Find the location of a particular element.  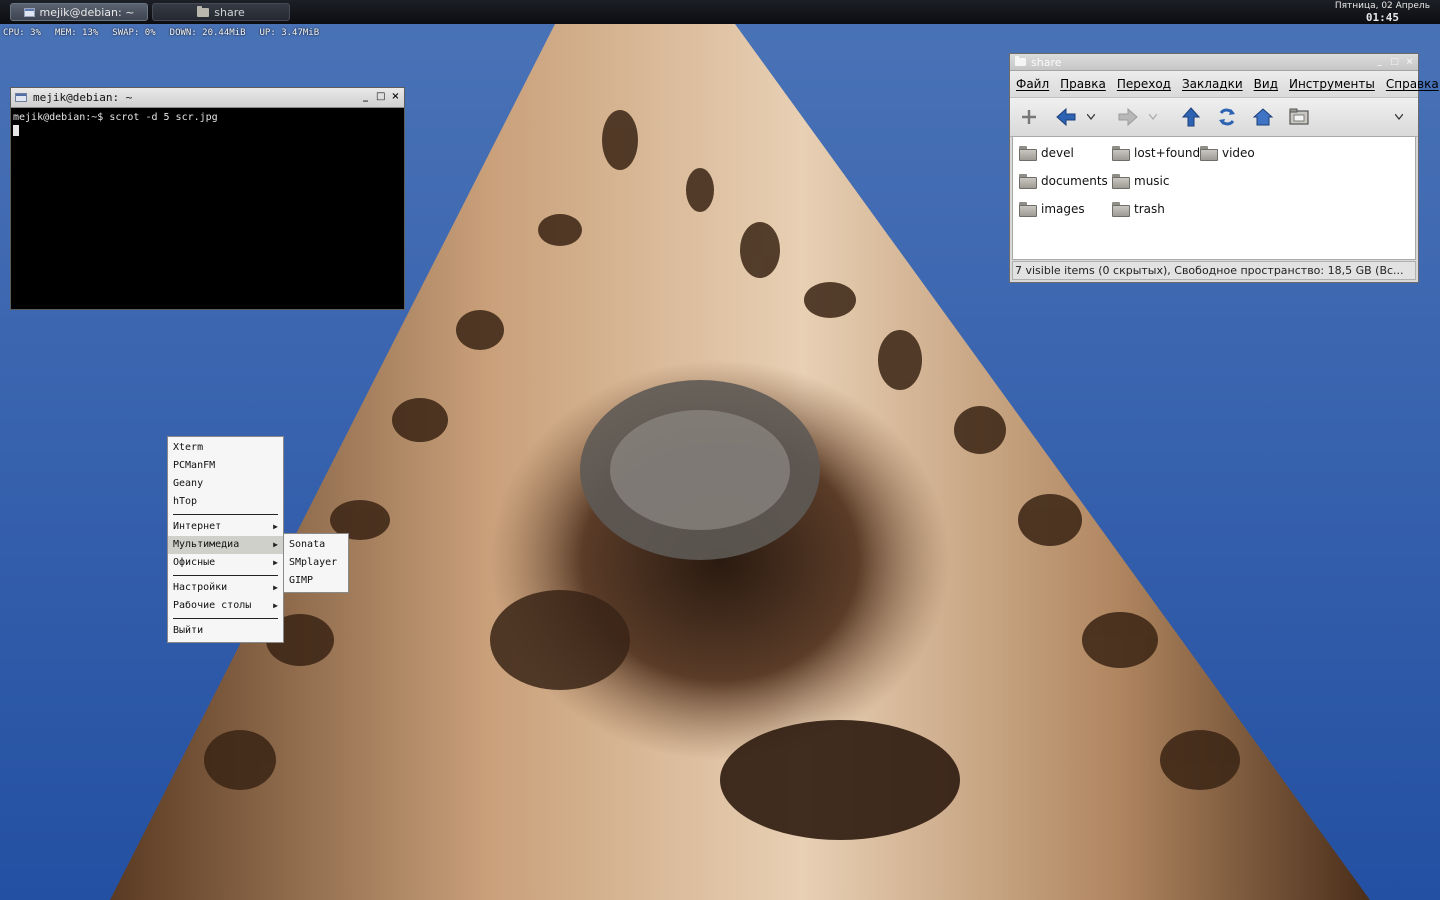

menu-item-smplayer: SMplayer is located at coordinates (316, 563).